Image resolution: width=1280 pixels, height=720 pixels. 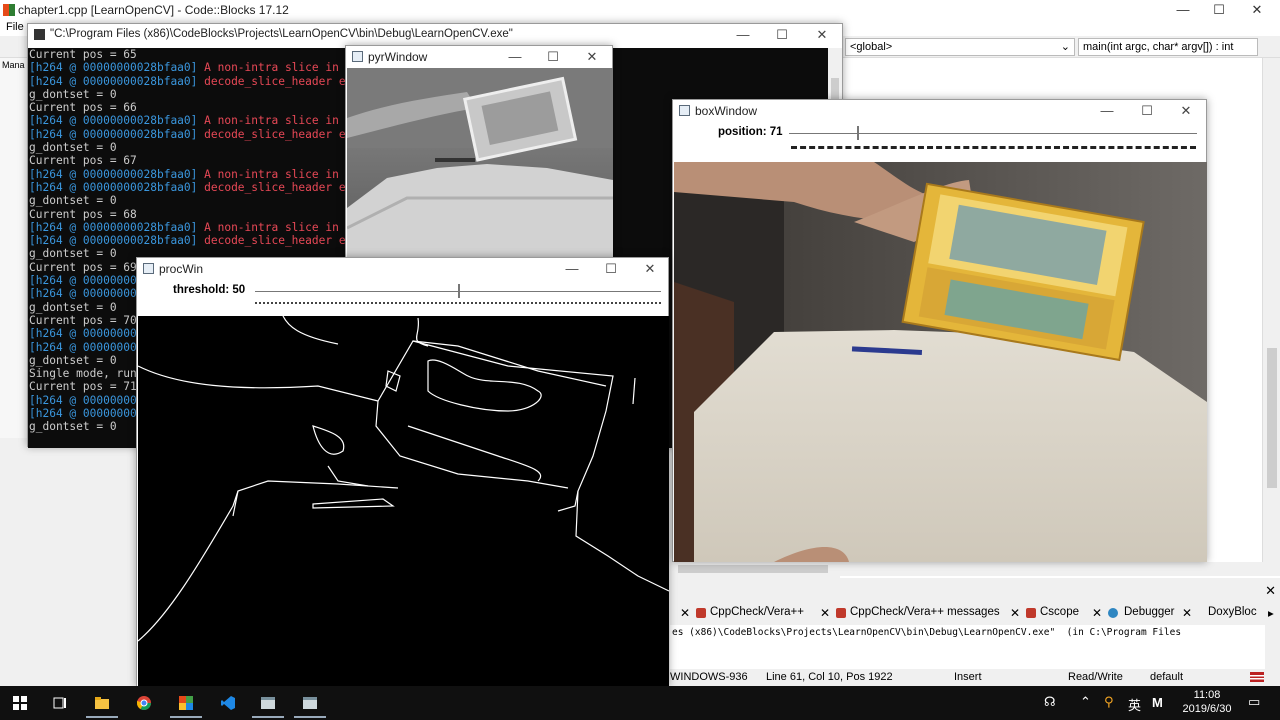 I want to click on position-trackbar: position: 71, so click(x=939, y=140).